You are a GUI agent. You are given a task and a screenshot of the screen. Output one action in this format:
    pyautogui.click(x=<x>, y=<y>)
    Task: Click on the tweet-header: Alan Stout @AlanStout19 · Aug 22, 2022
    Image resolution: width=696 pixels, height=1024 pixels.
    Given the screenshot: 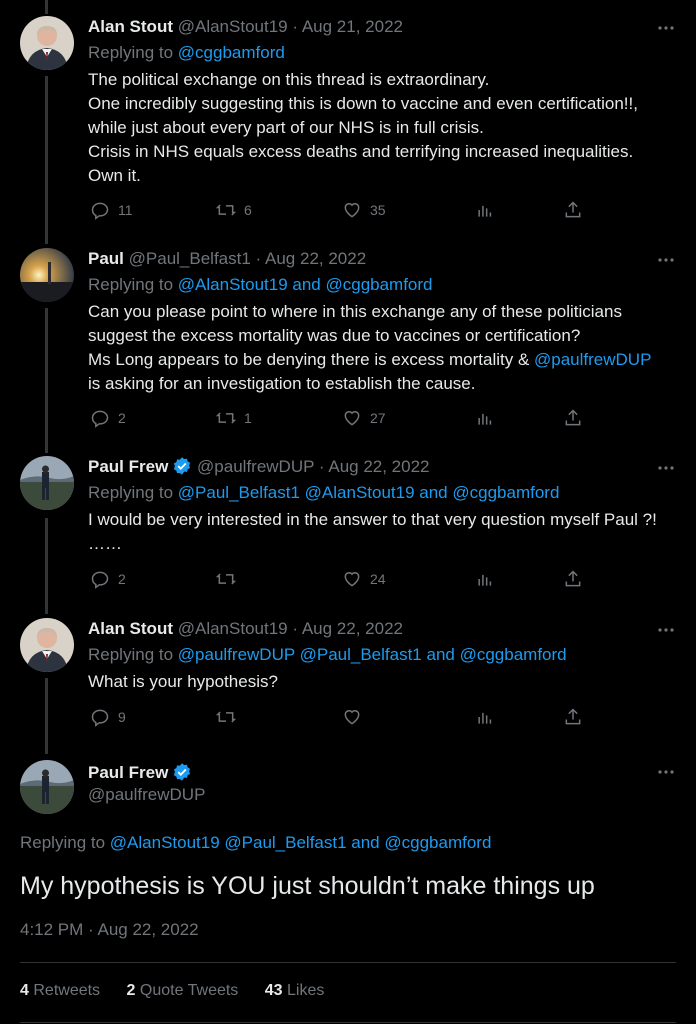 What is the action you would take?
    pyautogui.click(x=245, y=629)
    